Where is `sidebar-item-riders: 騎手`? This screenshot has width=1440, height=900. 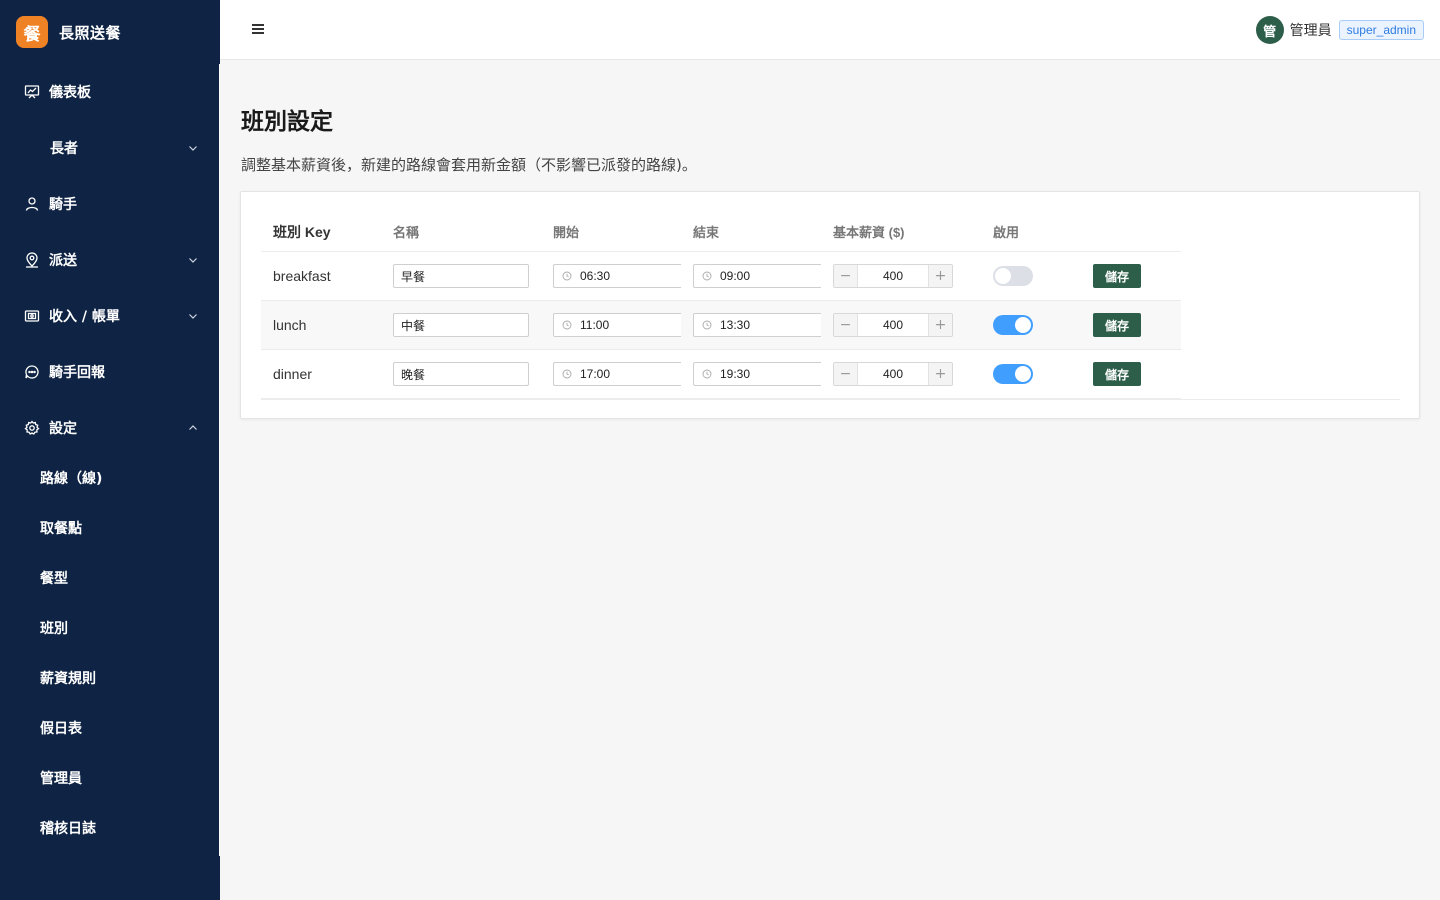 sidebar-item-riders: 騎手 is located at coordinates (110, 204).